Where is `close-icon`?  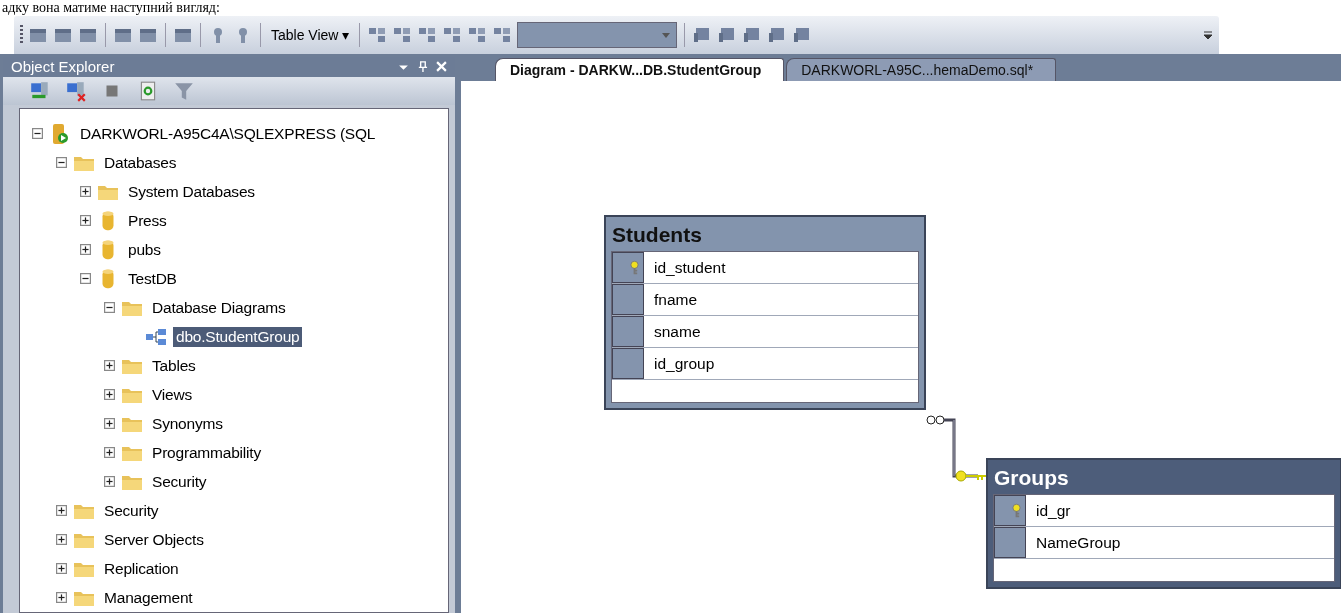
close-icon is located at coordinates (441, 67).